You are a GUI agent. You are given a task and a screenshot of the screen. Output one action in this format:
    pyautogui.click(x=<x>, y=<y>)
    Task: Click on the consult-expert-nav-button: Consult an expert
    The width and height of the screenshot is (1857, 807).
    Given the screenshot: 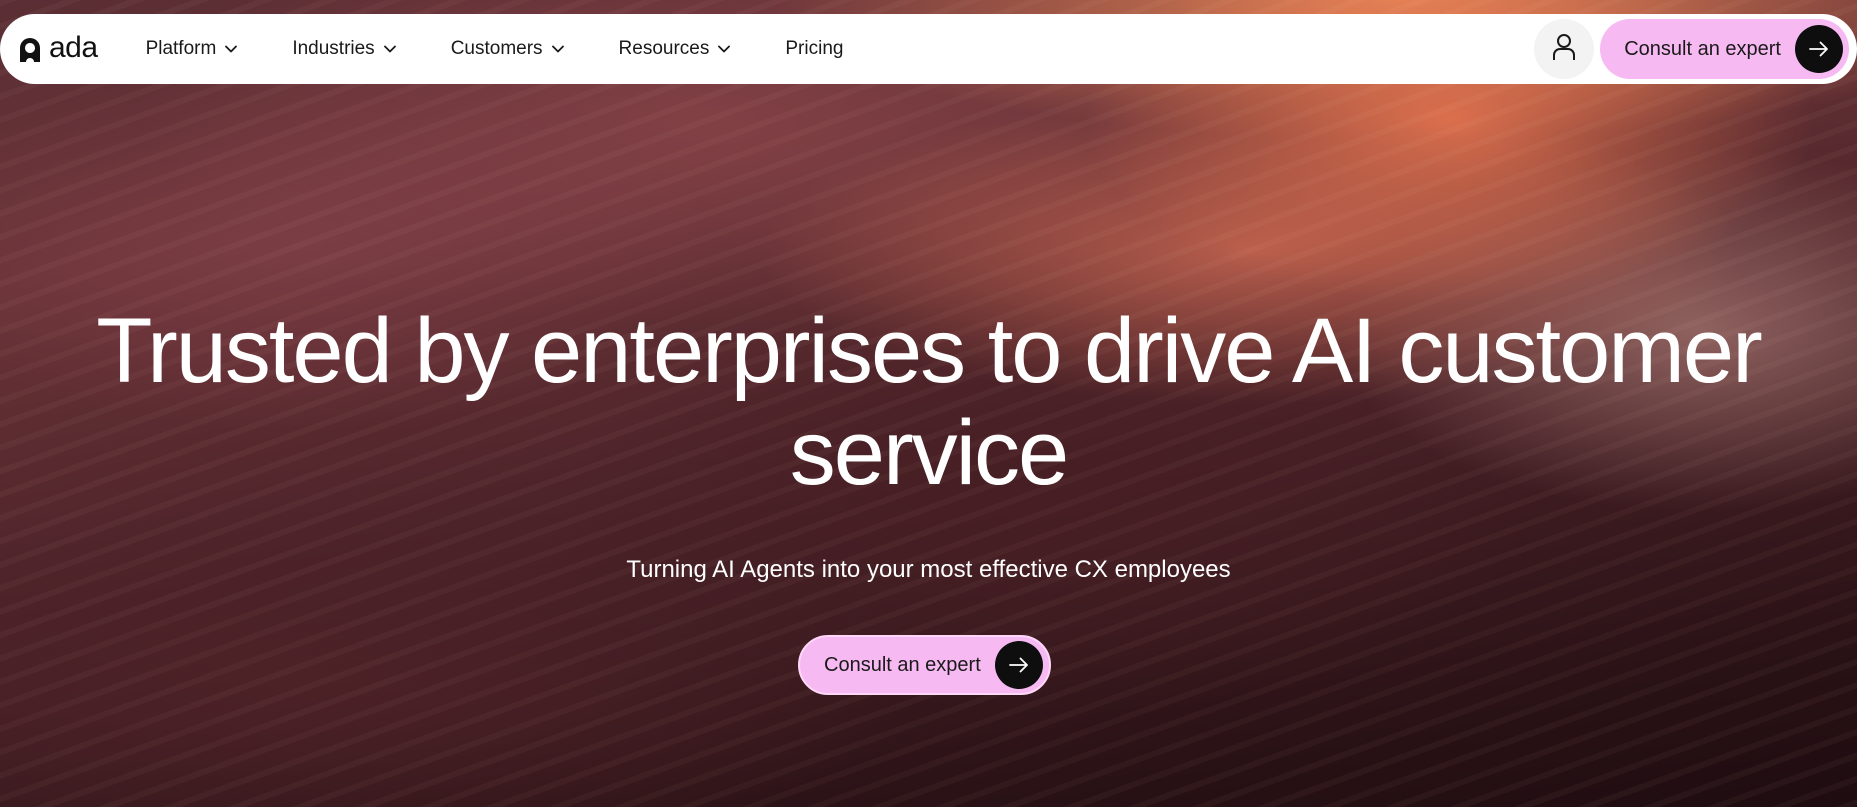 What is the action you would take?
    pyautogui.click(x=1724, y=49)
    